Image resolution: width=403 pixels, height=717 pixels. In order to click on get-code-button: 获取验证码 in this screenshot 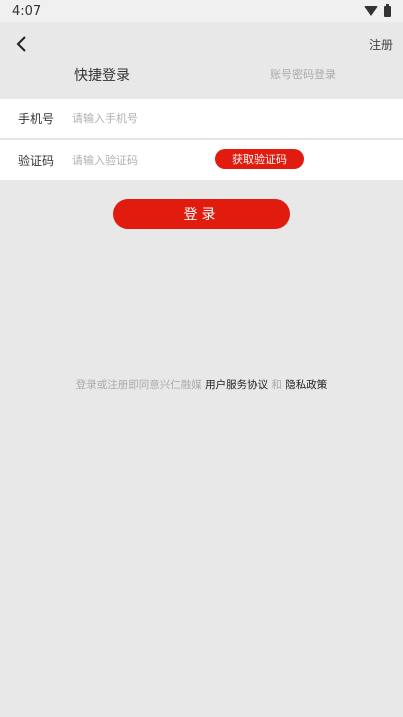, I will do `click(259, 159)`.